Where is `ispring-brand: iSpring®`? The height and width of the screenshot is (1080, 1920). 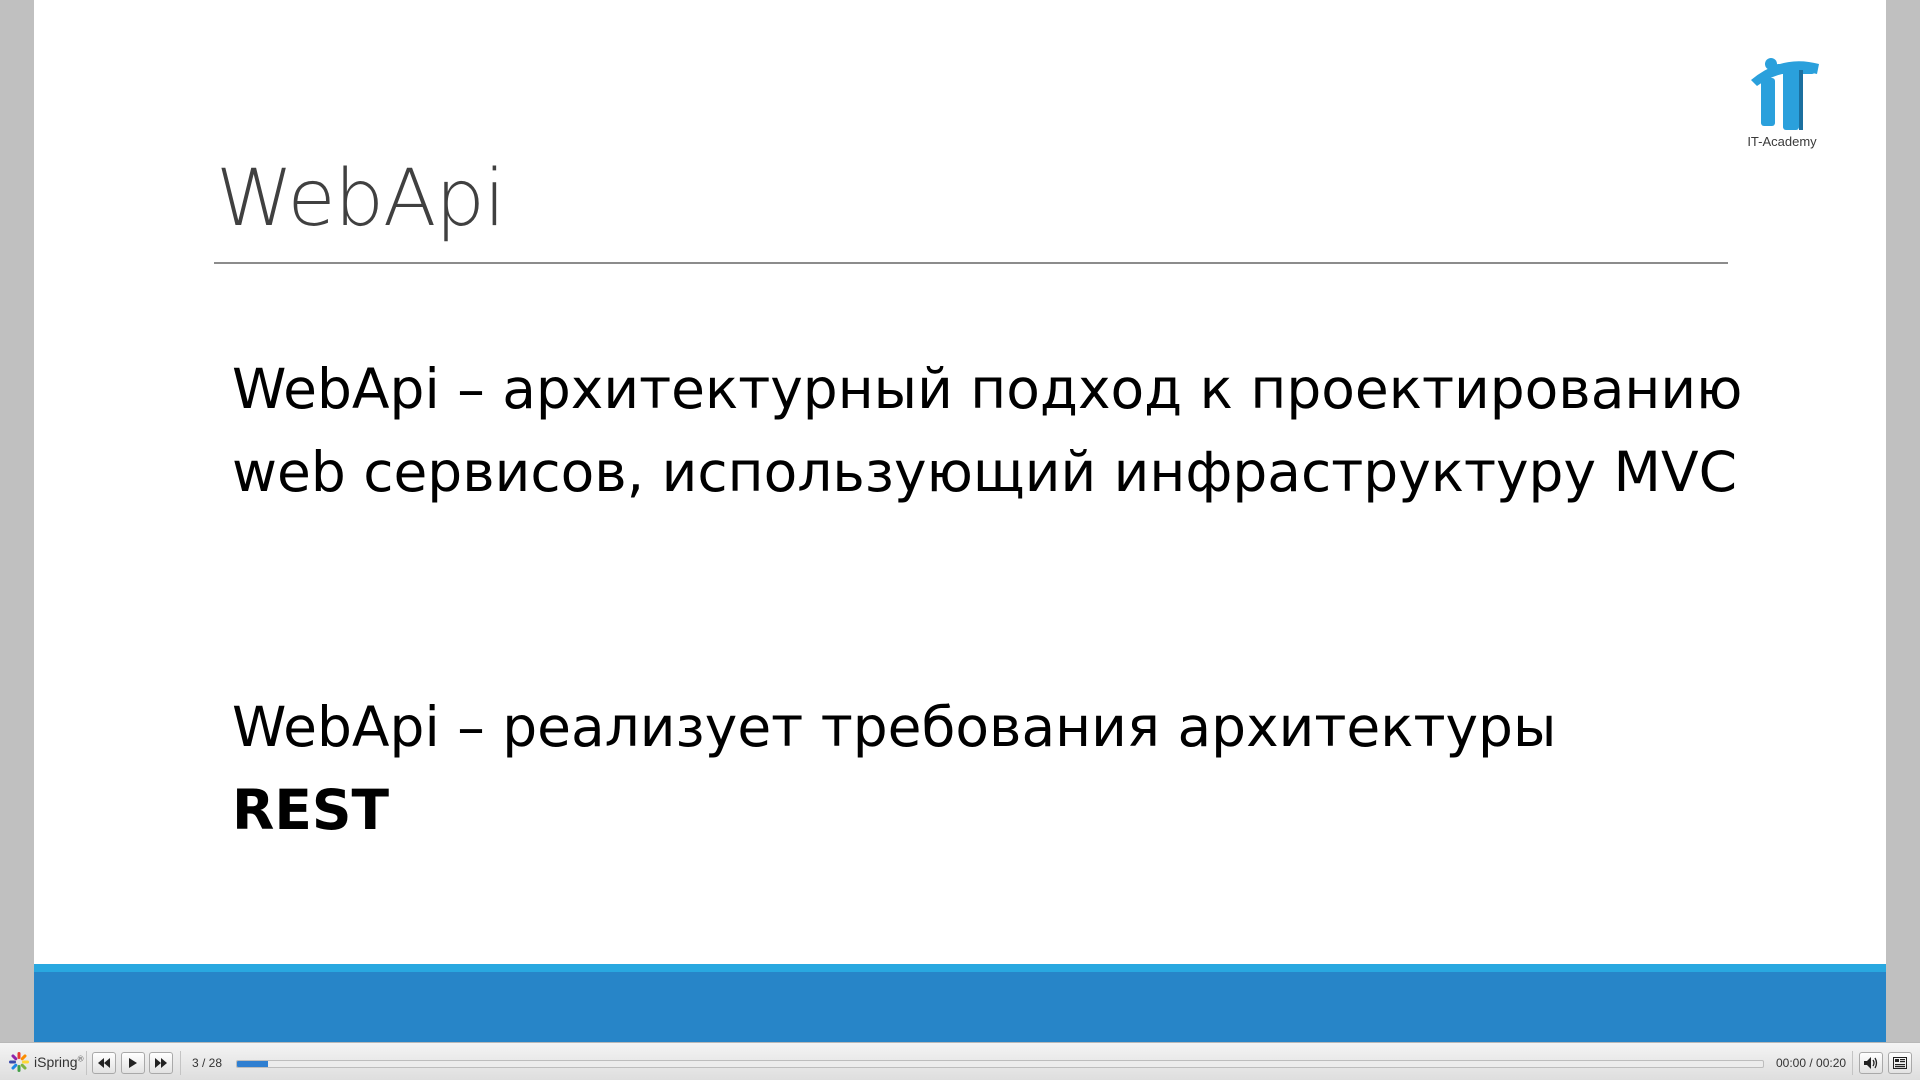 ispring-brand: iSpring® is located at coordinates (46, 1062).